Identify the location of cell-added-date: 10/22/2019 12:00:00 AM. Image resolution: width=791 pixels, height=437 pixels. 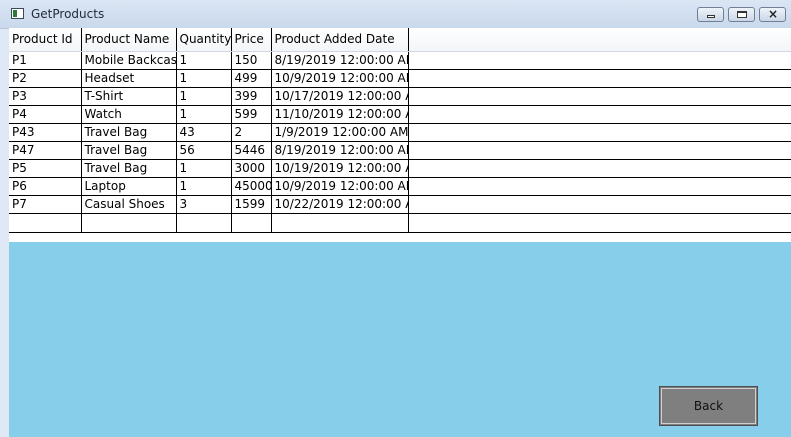
(340, 204).